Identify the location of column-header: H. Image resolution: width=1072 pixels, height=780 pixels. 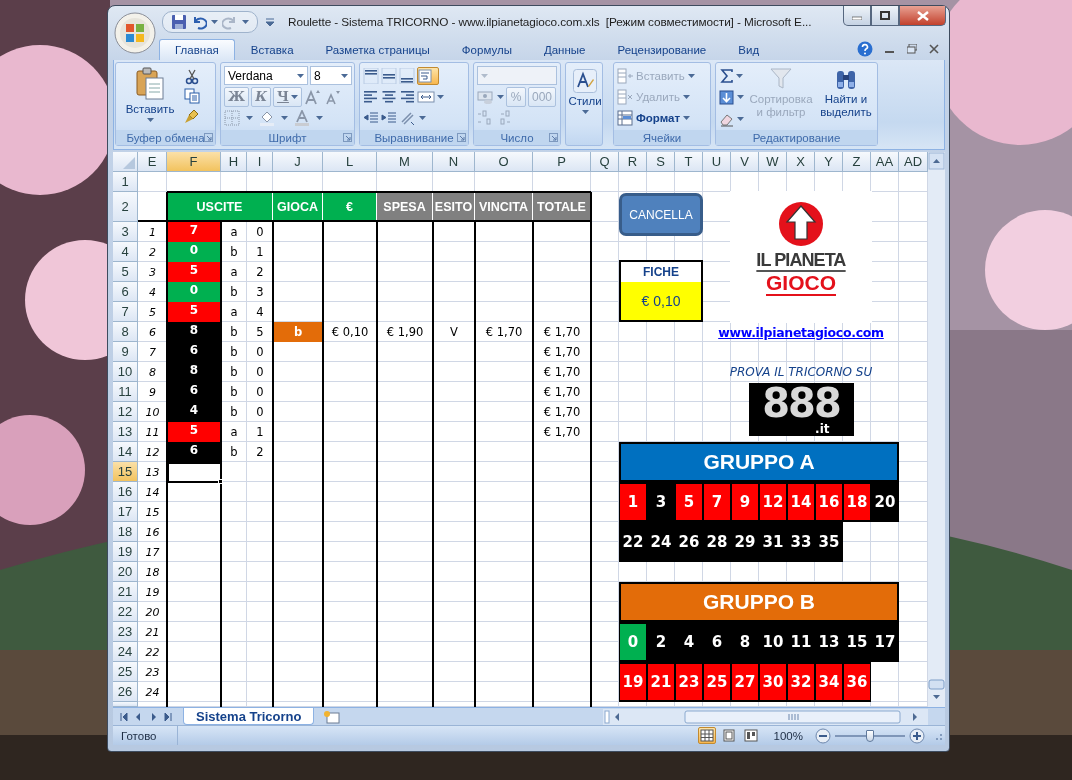
(234, 162).